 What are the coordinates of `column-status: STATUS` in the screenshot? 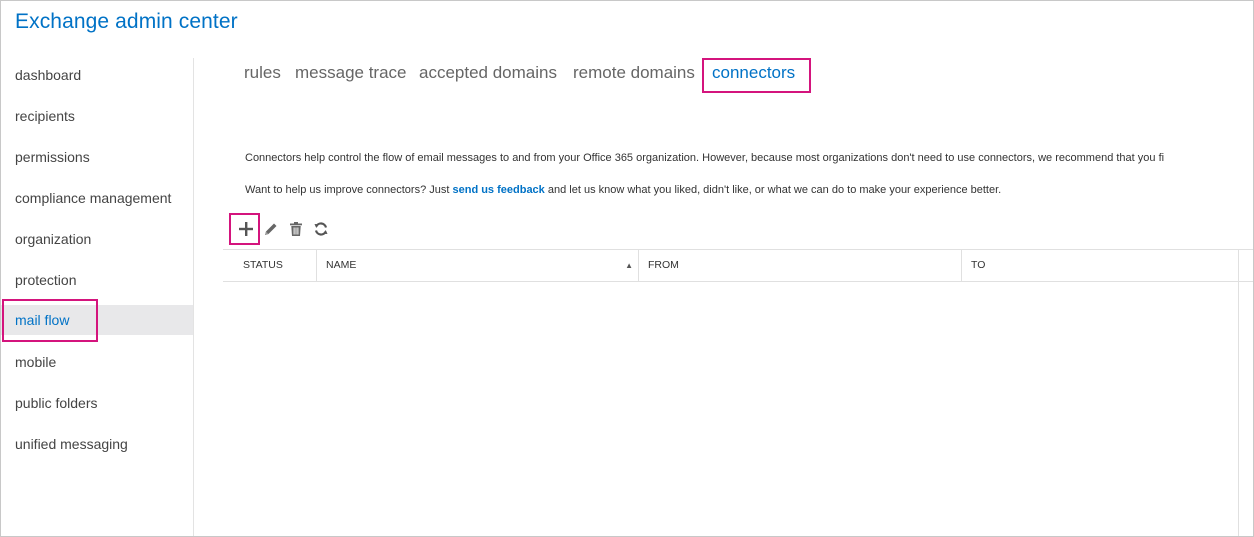 It's located at (275, 265).